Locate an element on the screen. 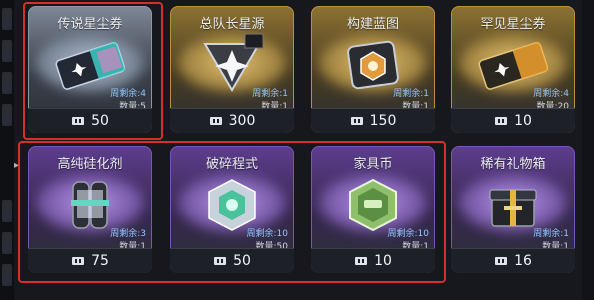 The image size is (594, 300). price-bar: 150 is located at coordinates (373, 120).